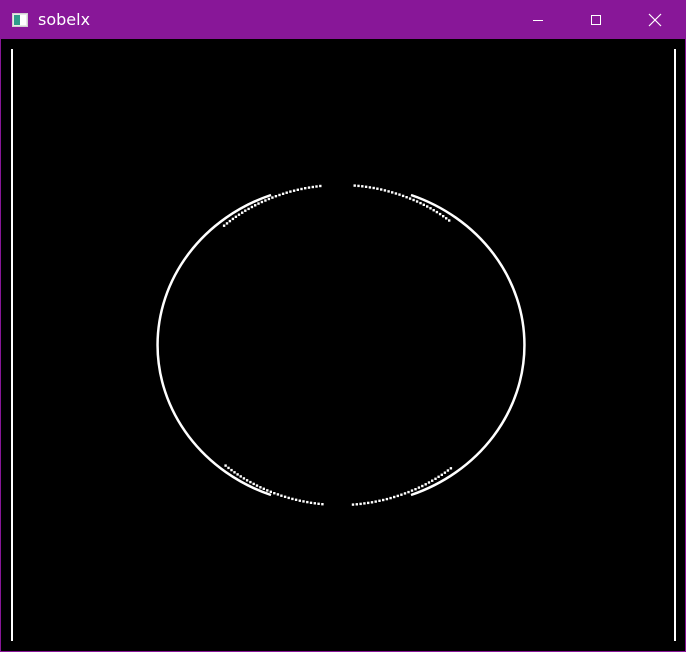  I want to click on left-edge-line, so click(12, 345).